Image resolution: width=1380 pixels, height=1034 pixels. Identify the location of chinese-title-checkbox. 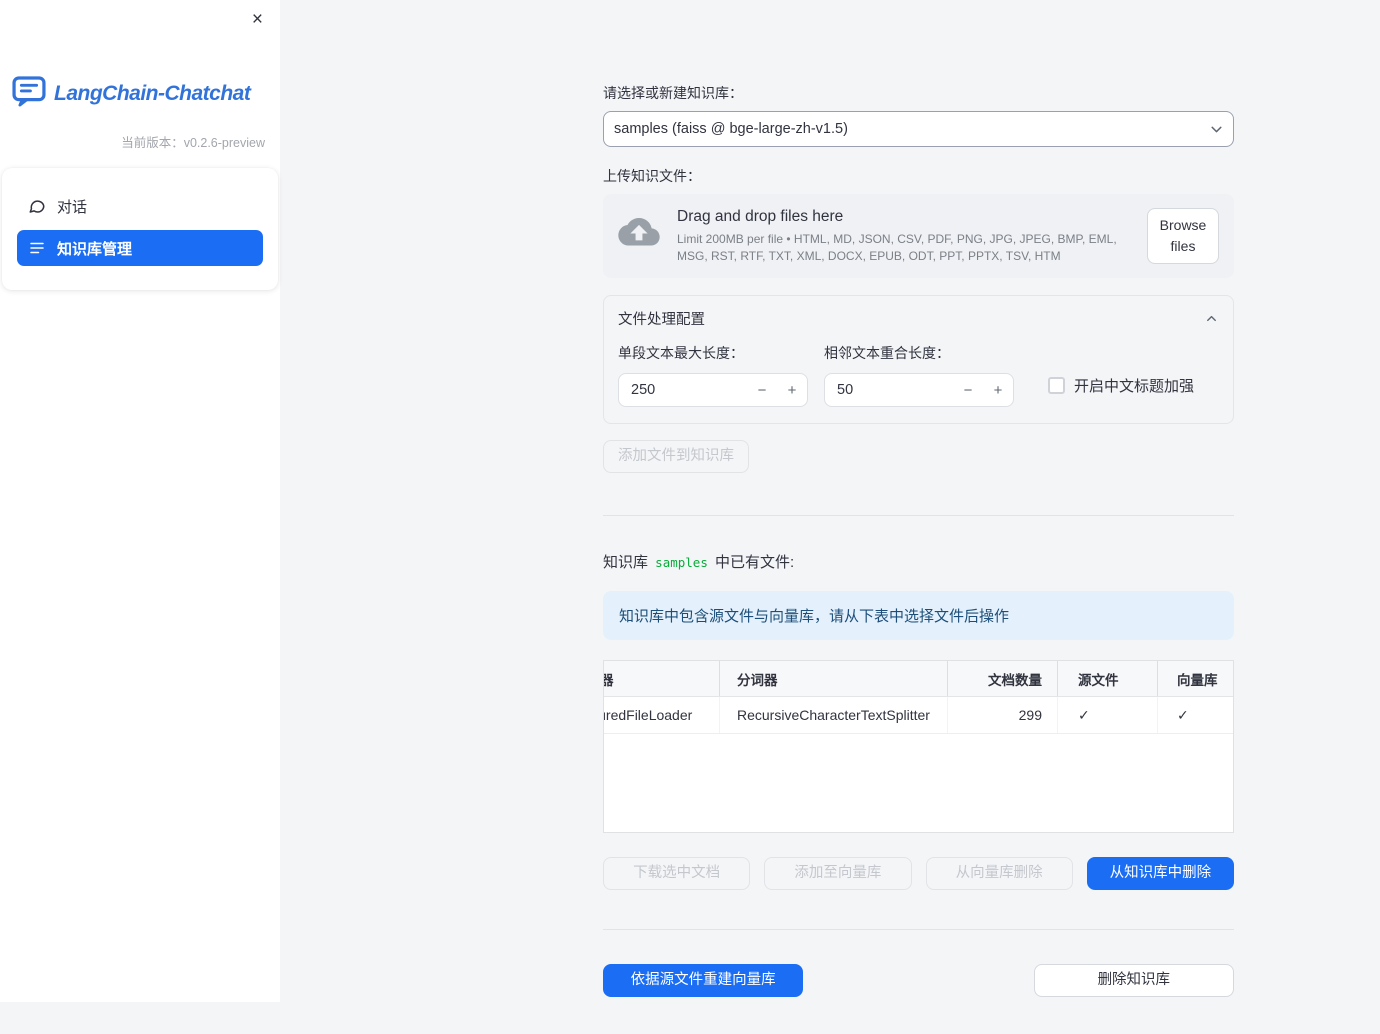
(1056, 385).